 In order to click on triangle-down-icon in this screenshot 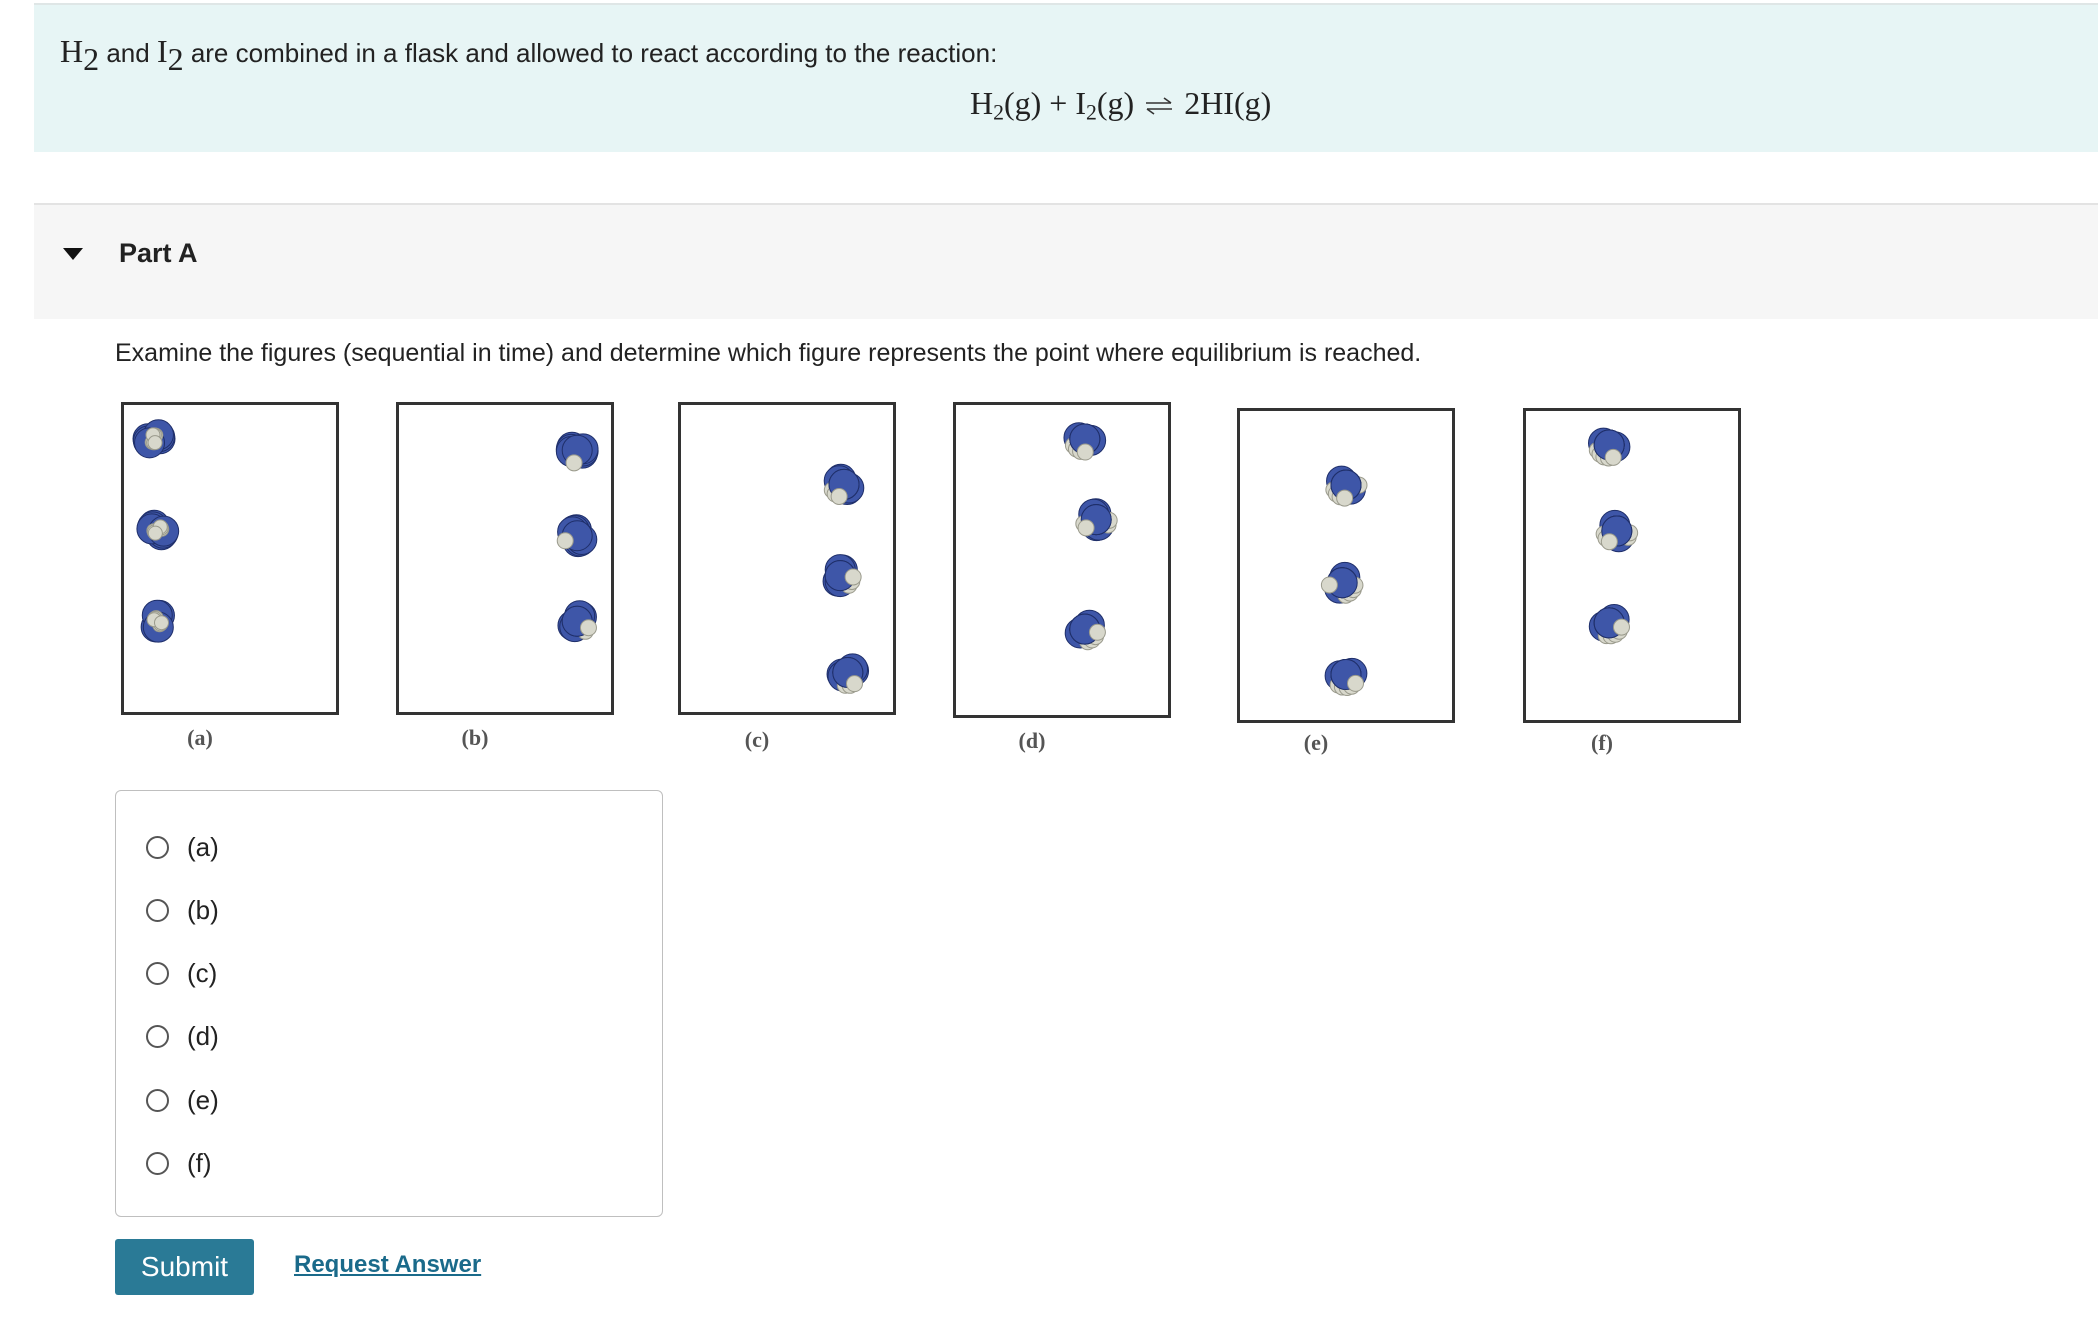, I will do `click(73, 254)`.